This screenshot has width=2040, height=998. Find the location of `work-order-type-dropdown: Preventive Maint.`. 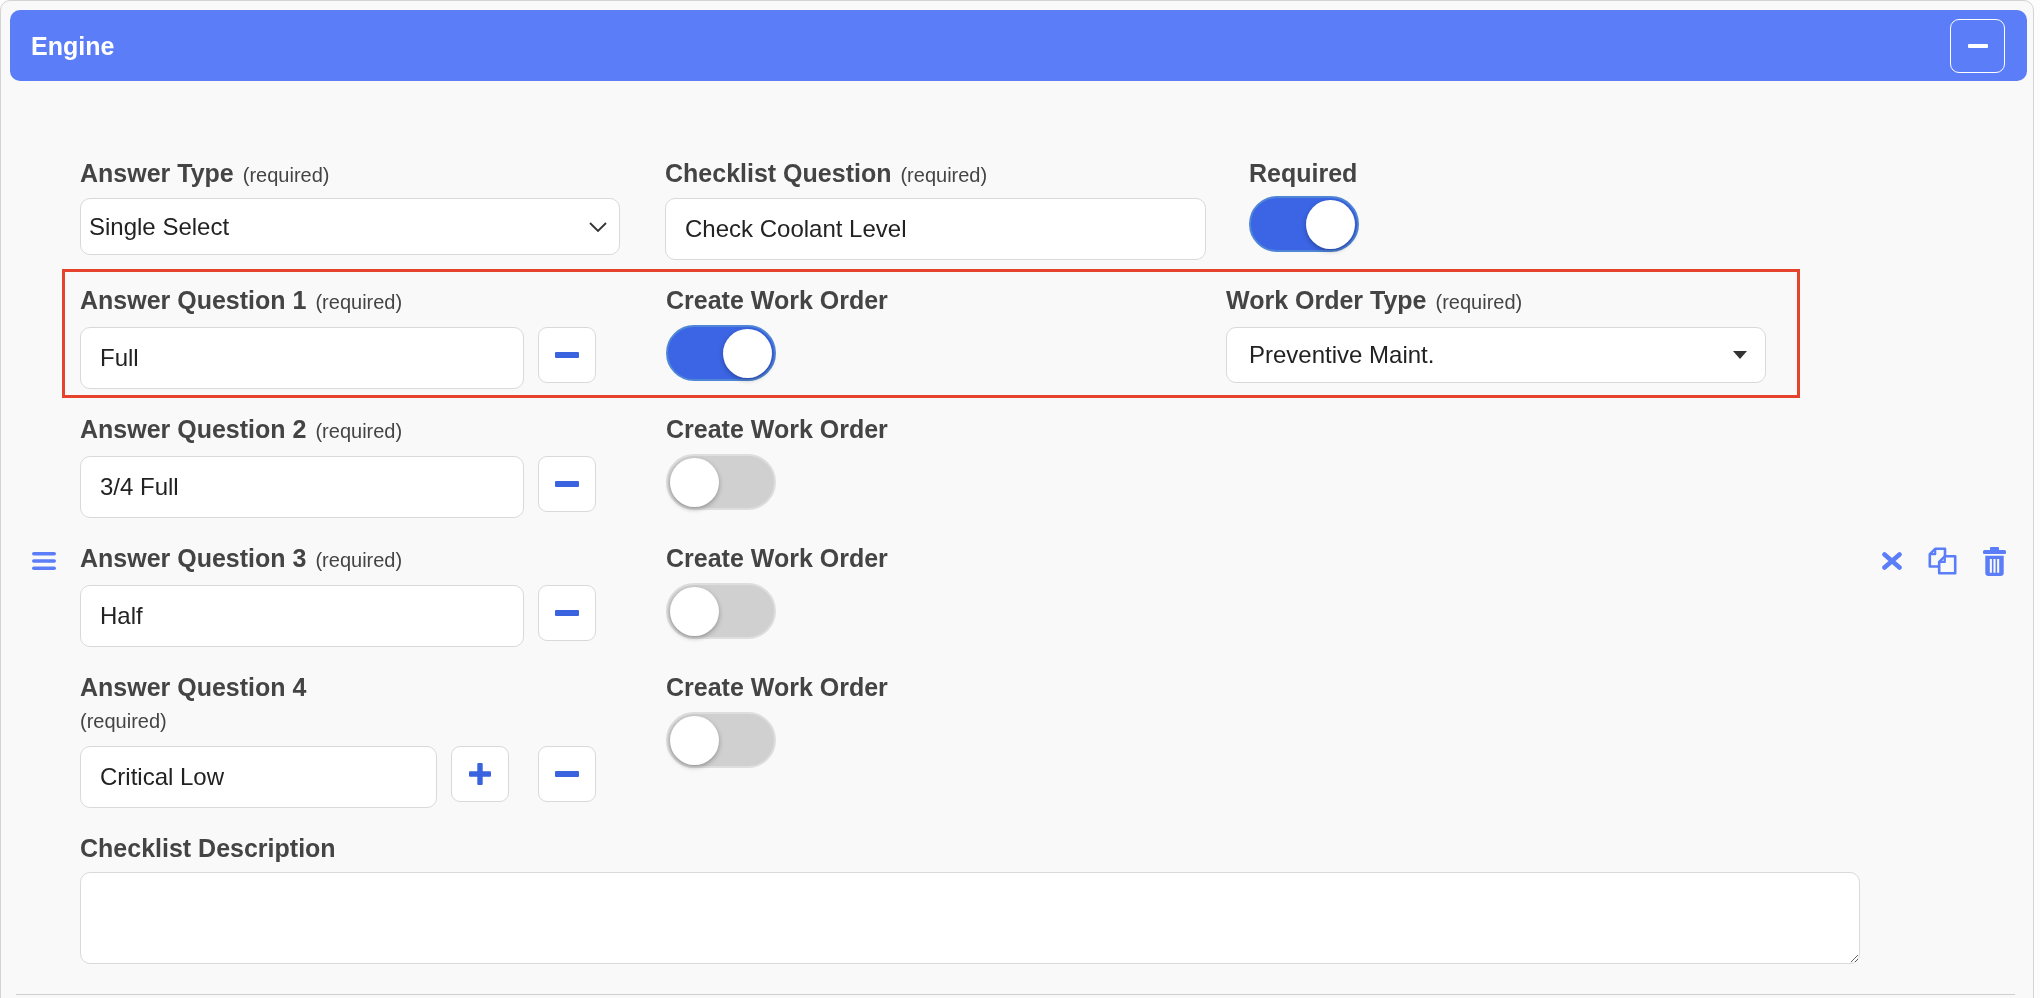

work-order-type-dropdown: Preventive Maint. is located at coordinates (1496, 355).